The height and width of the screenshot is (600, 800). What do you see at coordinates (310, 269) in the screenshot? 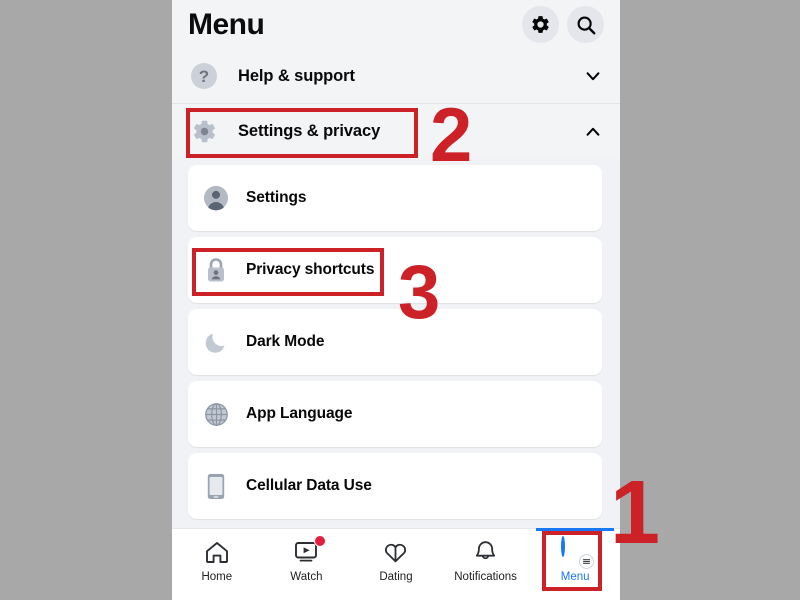
I see `menu-item-label: Privacy shortcuts` at bounding box center [310, 269].